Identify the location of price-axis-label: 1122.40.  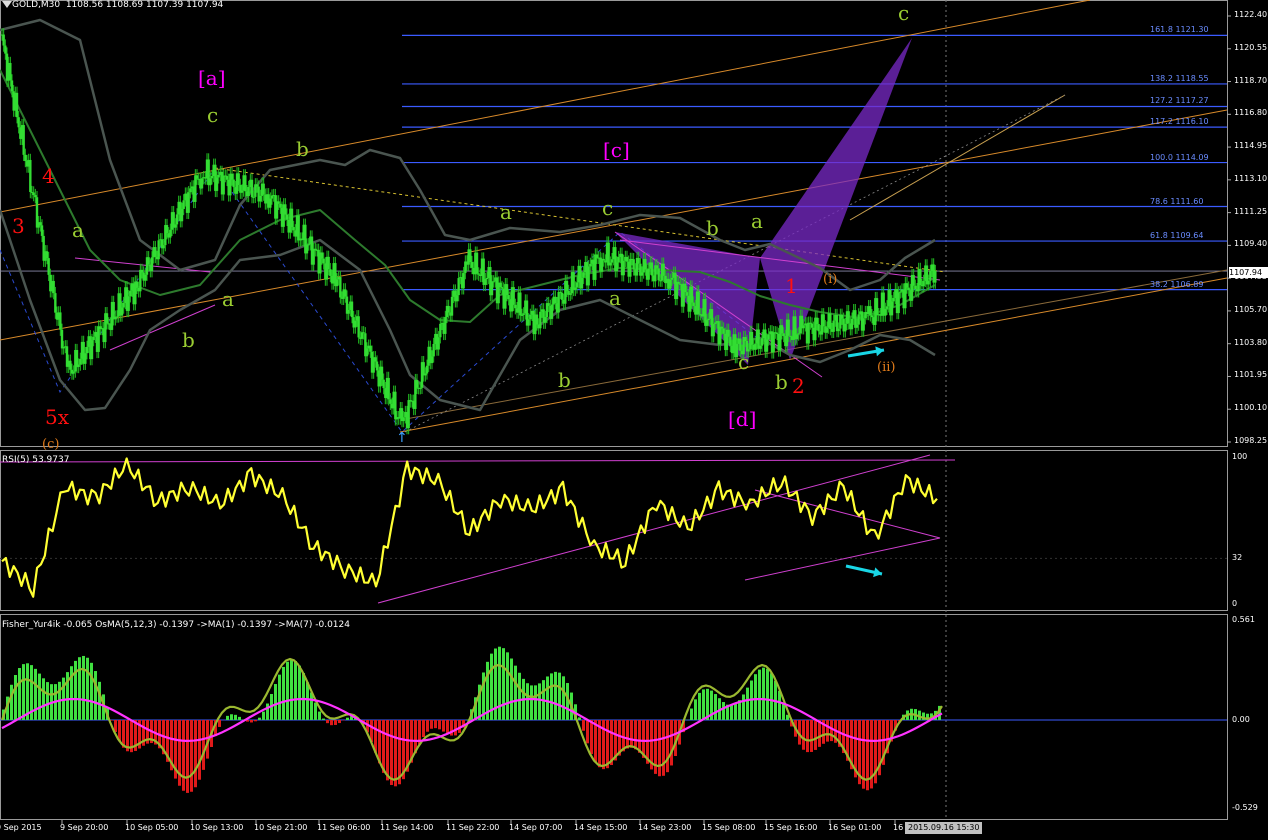
(1251, 14).